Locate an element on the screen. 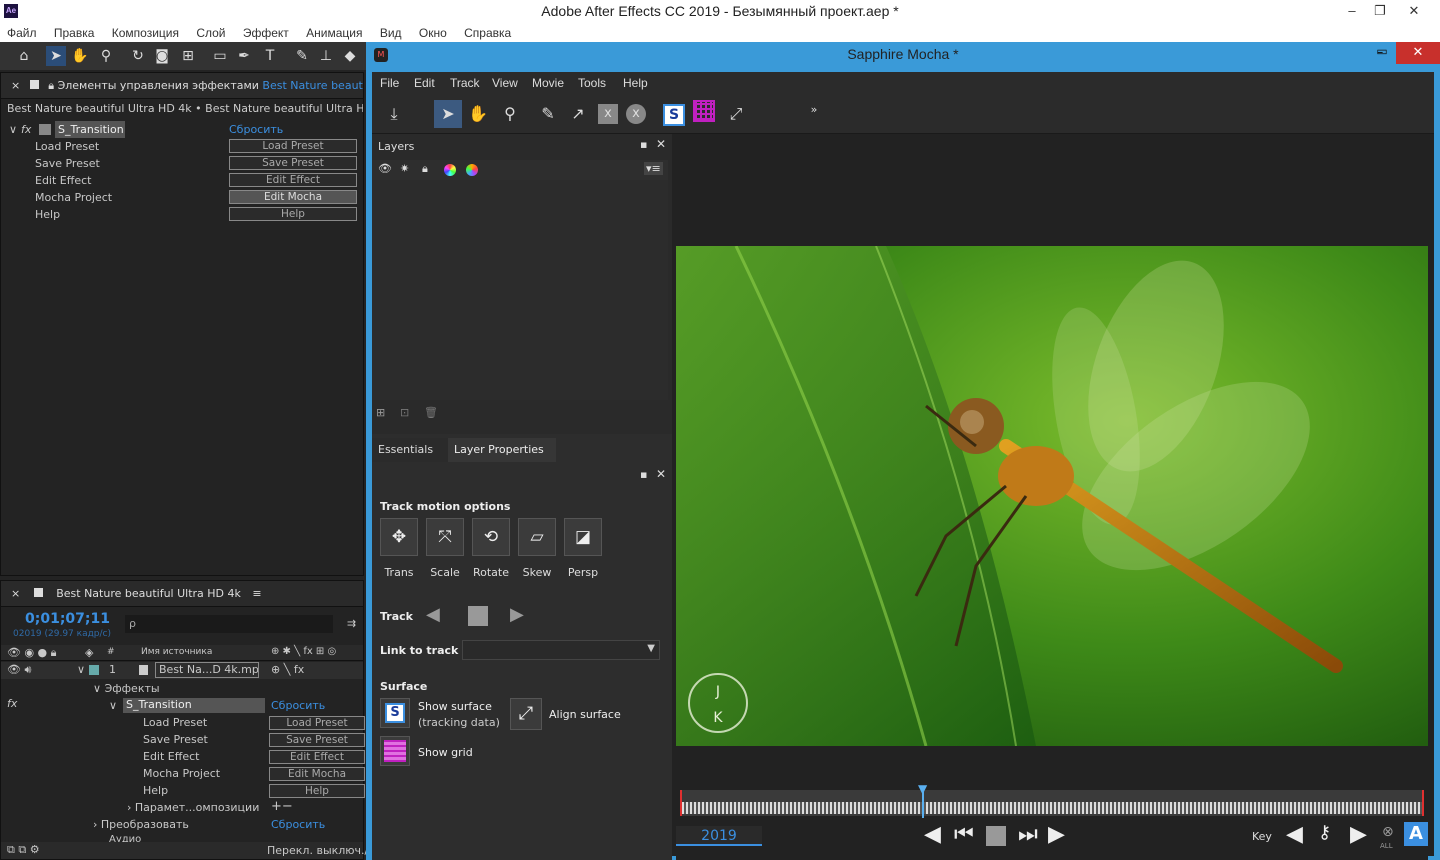 Image resolution: width=1440 pixels, height=860 pixels. effects-group: ∨ Эффекты is located at coordinates (126, 688).